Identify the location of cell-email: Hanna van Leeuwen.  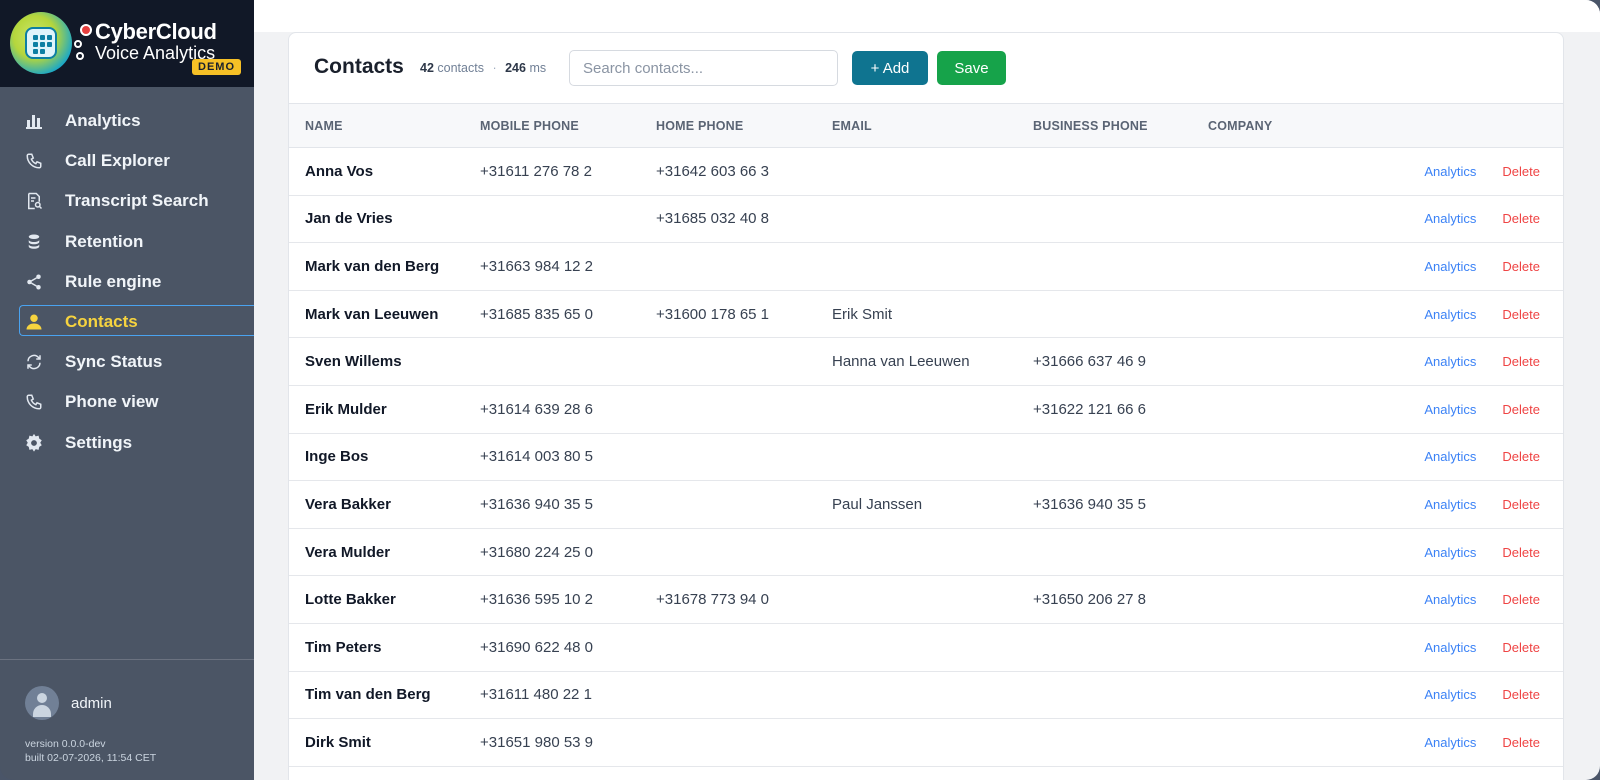
(901, 362).